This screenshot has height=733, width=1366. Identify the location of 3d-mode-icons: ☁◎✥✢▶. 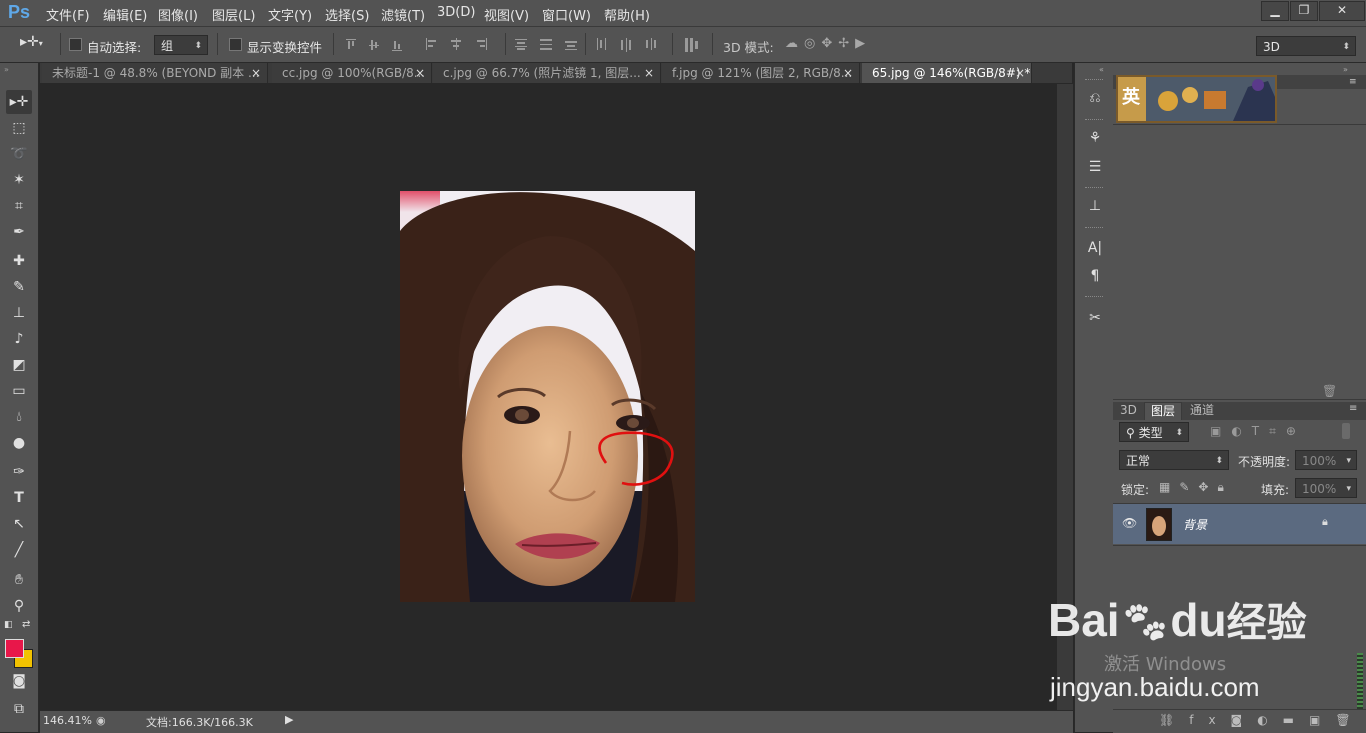
(828, 43).